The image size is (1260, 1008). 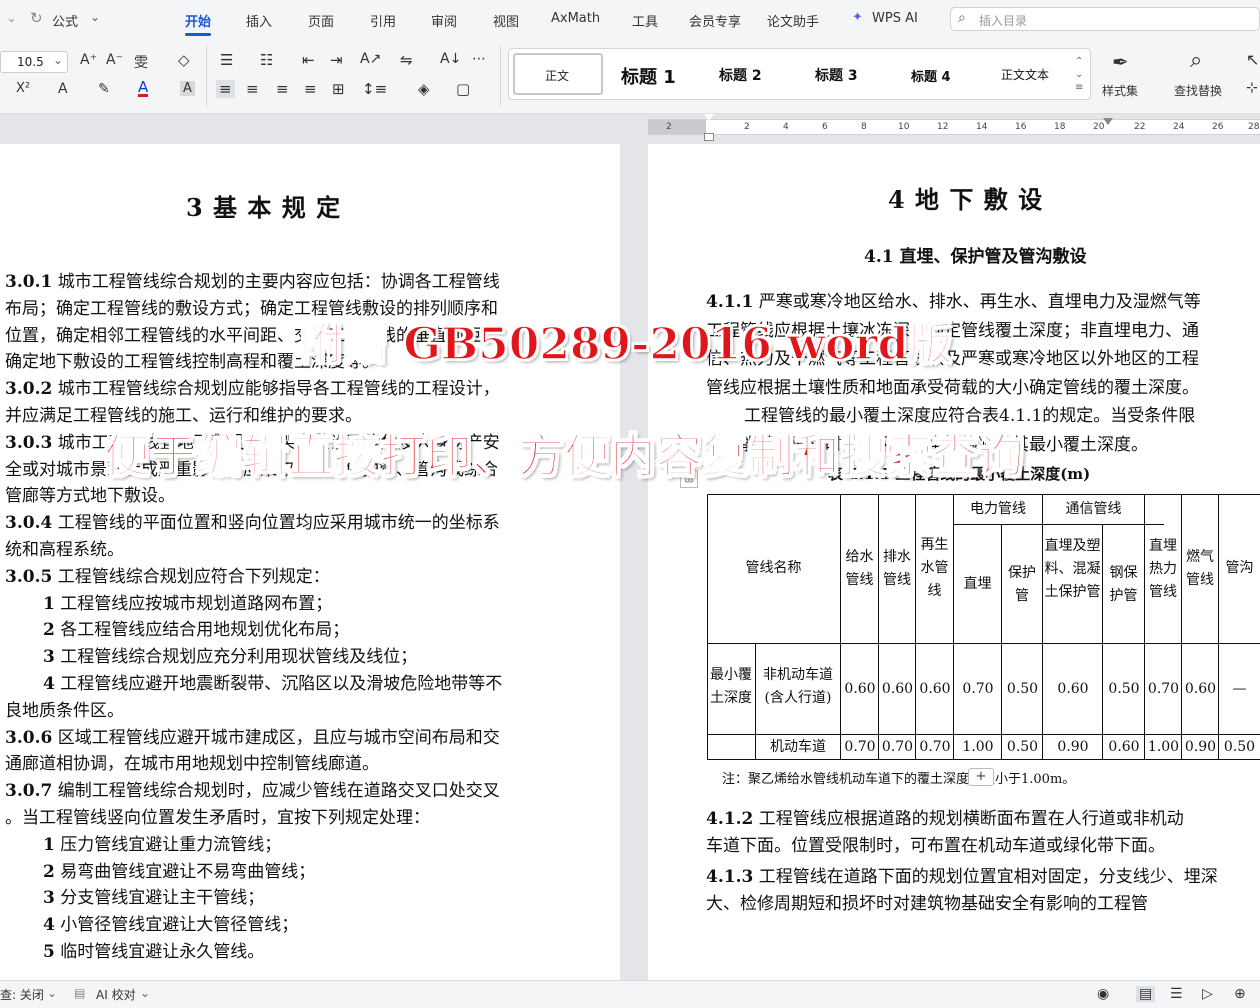 What do you see at coordinates (1146, 994) in the screenshot?
I see `page-view-icon: ▤` at bounding box center [1146, 994].